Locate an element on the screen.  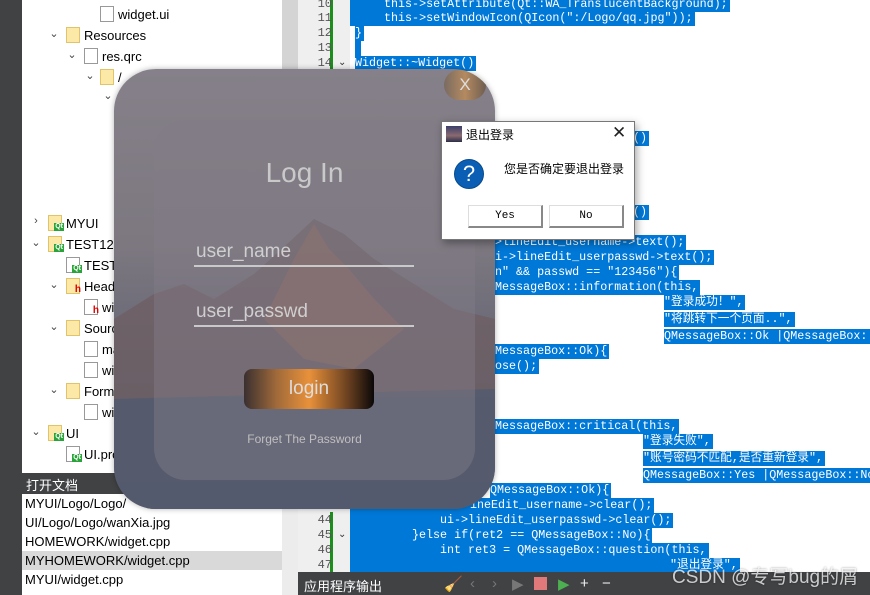
folder-icon is located at coordinates (107, 77).